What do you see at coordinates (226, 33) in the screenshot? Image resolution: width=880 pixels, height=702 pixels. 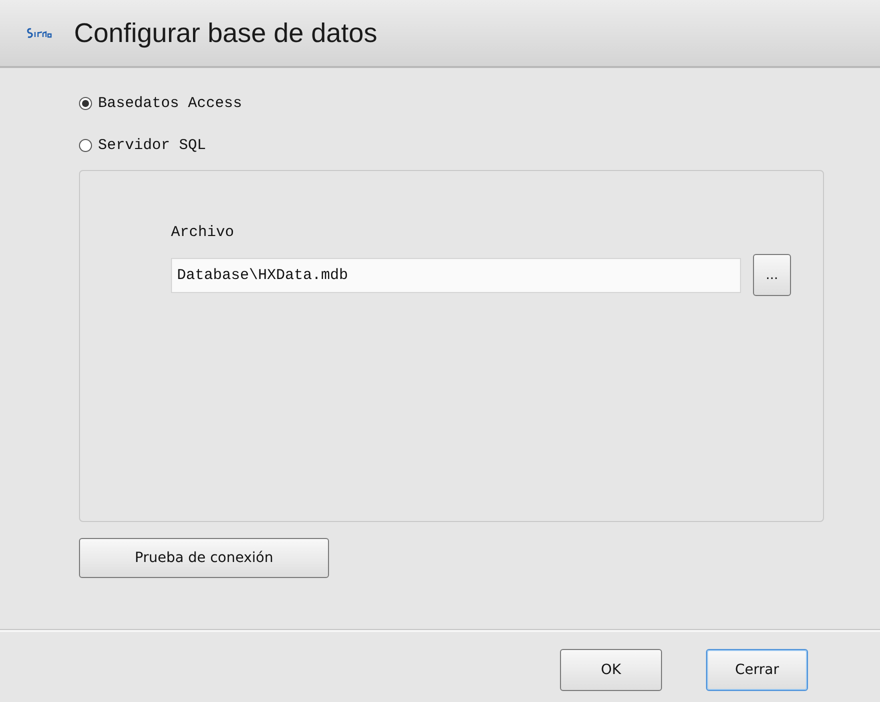 I see `window-title: Configurar base de datos` at bounding box center [226, 33].